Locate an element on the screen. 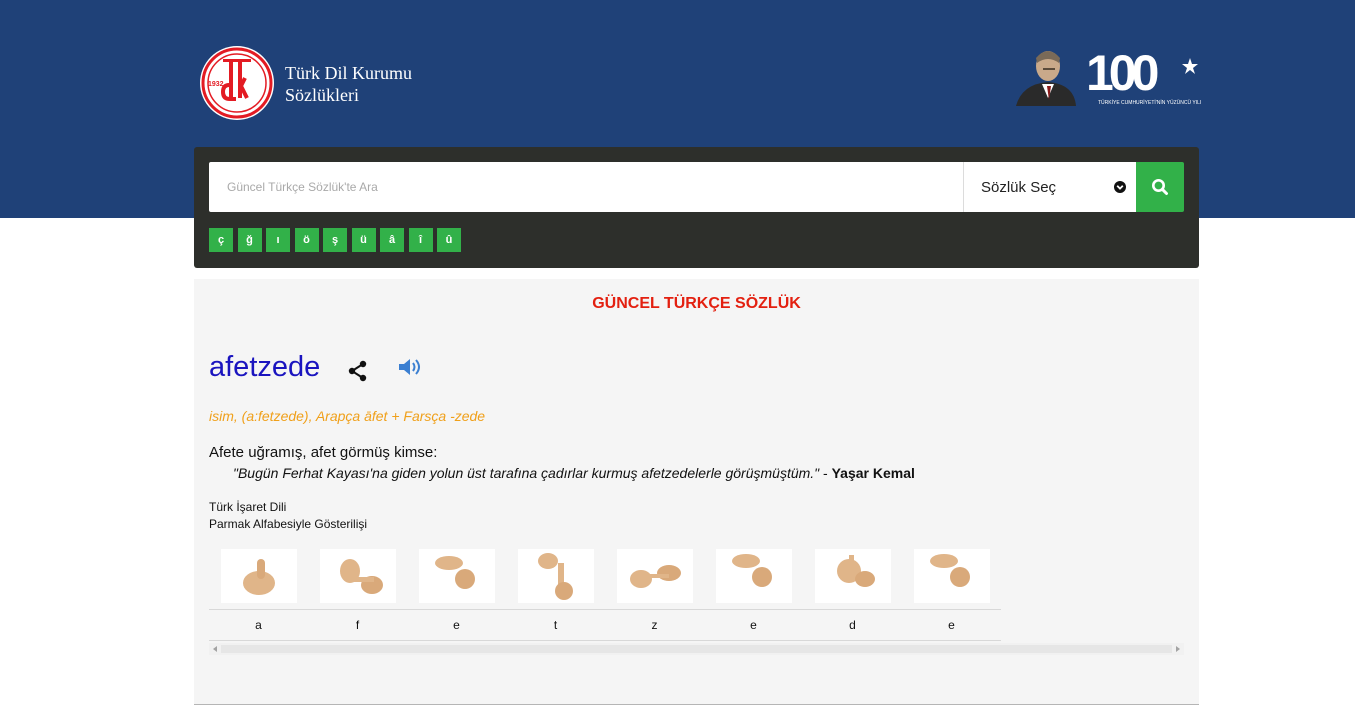 This screenshot has height=706, width=1355. headword: afetzede is located at coordinates (265, 367).